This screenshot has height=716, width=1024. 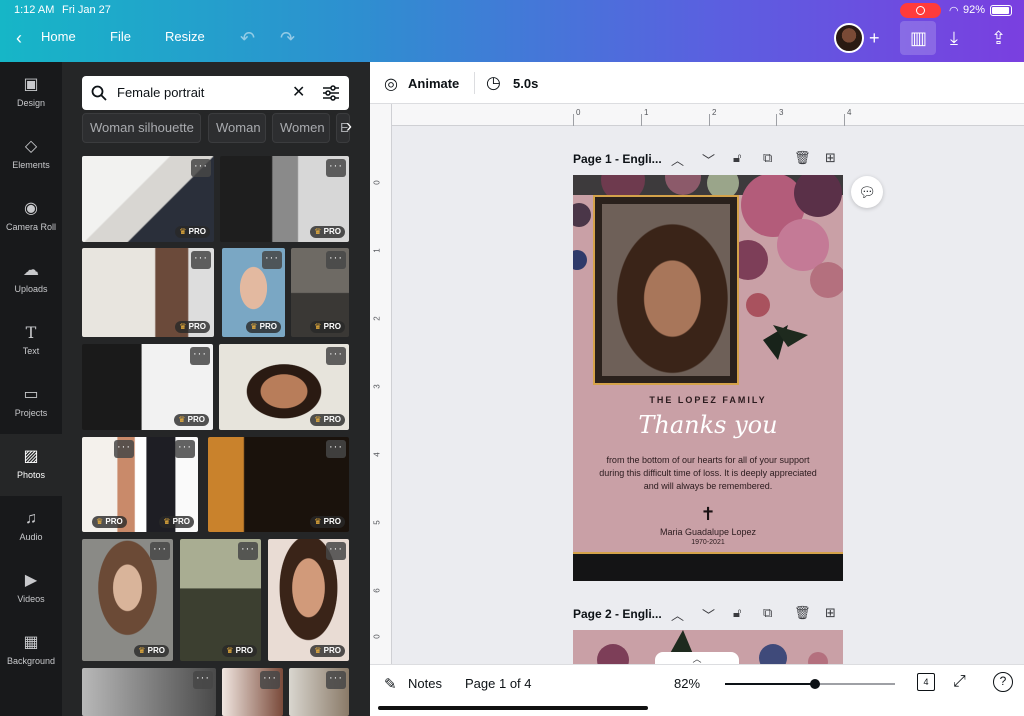 I want to click on chevron-right-icon: ›, so click(x=349, y=126).